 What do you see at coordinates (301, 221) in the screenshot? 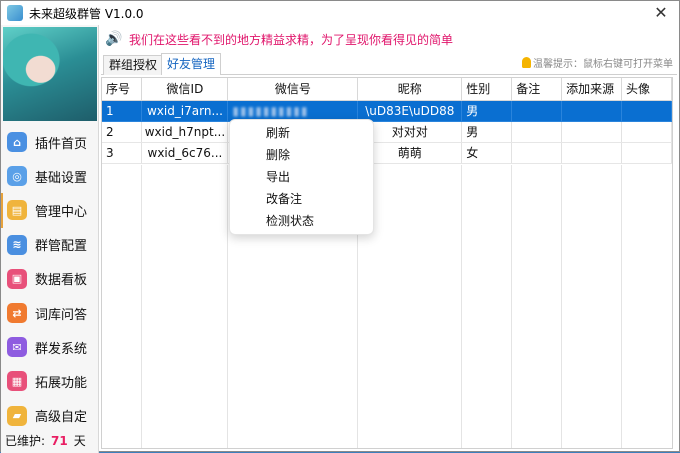
I see `context-menu-item: 检测状态` at bounding box center [301, 221].